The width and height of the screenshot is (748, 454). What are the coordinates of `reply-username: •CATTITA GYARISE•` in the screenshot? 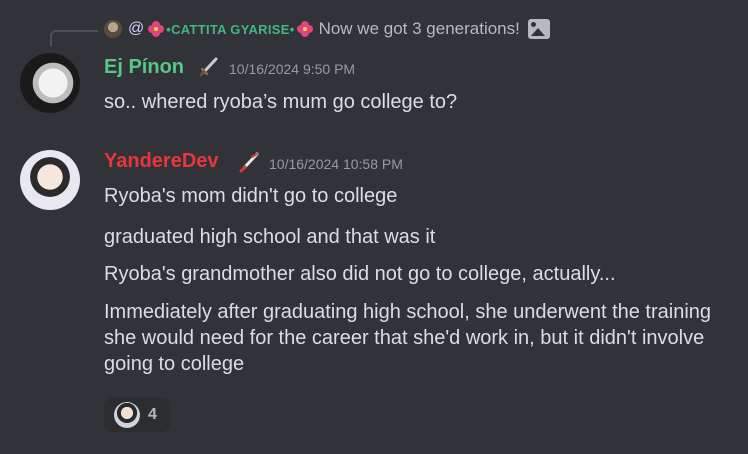 It's located at (230, 29).